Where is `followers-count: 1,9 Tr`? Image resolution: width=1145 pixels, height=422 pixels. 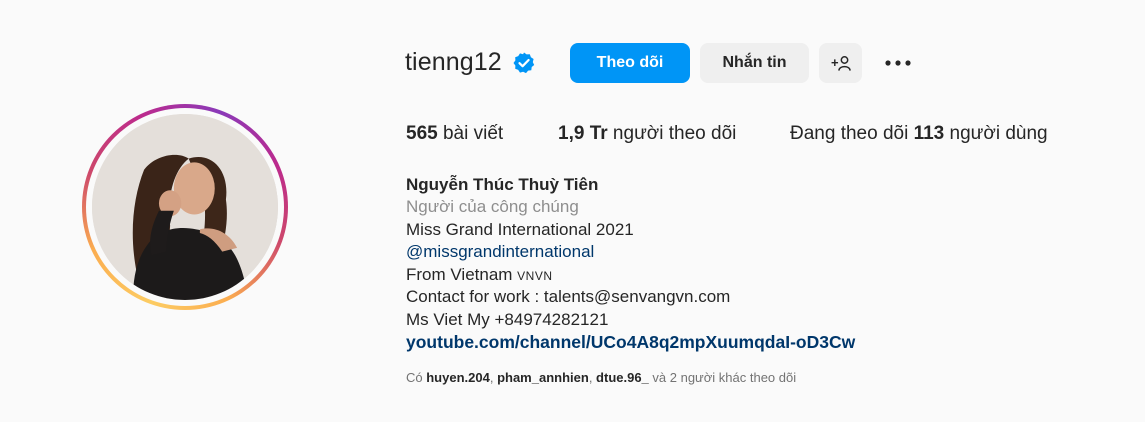 followers-count: 1,9 Tr is located at coordinates (583, 133).